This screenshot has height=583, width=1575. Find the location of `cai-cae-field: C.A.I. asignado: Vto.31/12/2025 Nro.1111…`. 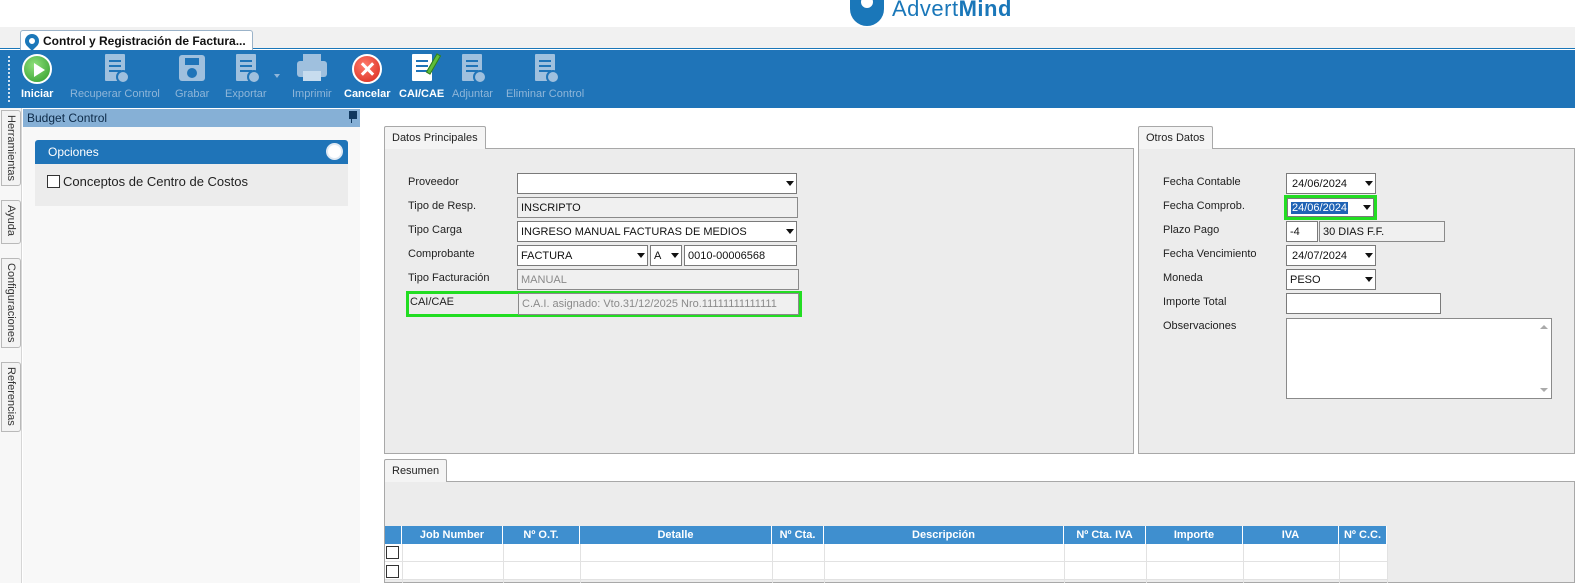

cai-cae-field: C.A.I. asignado: Vto.31/12/2025 Nro.1111… is located at coordinates (658, 304).